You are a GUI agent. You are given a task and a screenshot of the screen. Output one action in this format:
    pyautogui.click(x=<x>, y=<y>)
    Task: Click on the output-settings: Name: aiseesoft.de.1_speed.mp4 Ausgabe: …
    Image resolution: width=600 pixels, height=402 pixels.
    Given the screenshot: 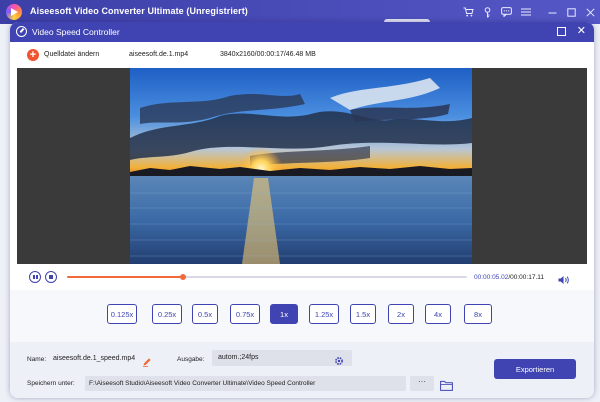 What is the action you would take?
    pyautogui.click(x=302, y=370)
    